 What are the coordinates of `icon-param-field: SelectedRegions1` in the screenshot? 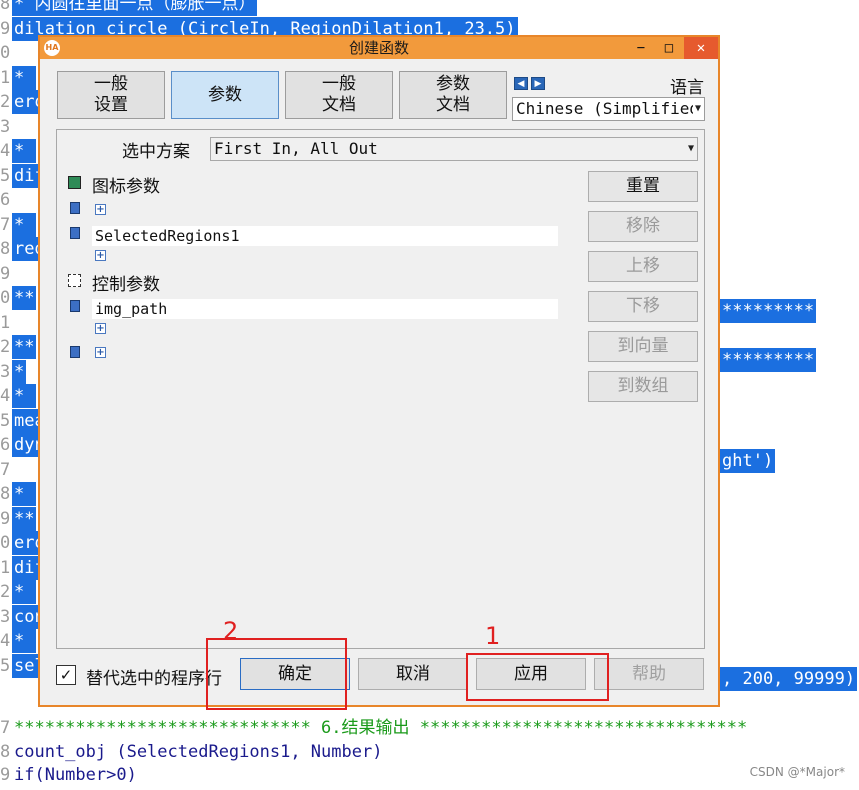 It's located at (325, 236).